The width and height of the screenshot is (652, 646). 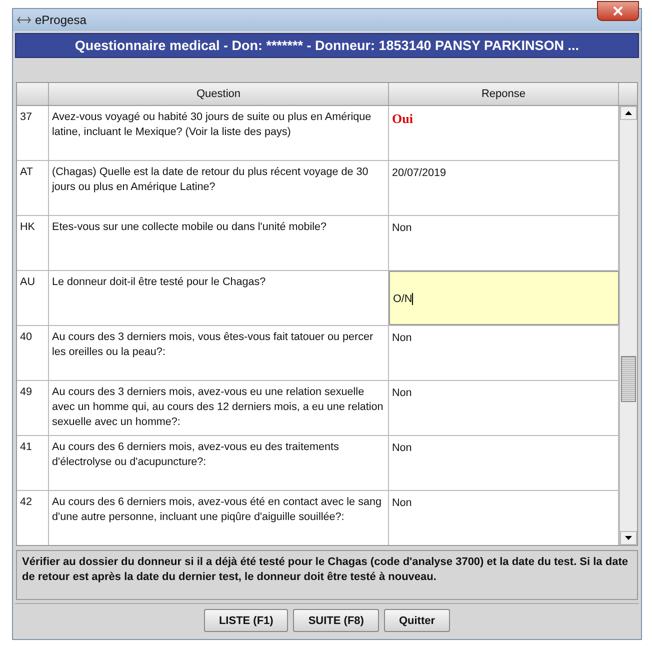 I want to click on close-button, so click(x=618, y=11).